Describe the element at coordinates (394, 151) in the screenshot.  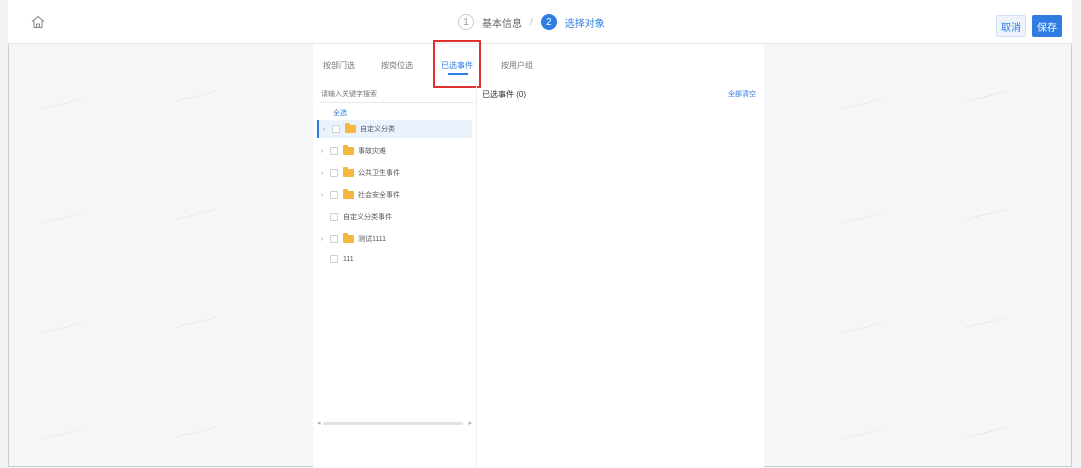
I see `tree-item: › 事故灾难` at that location.